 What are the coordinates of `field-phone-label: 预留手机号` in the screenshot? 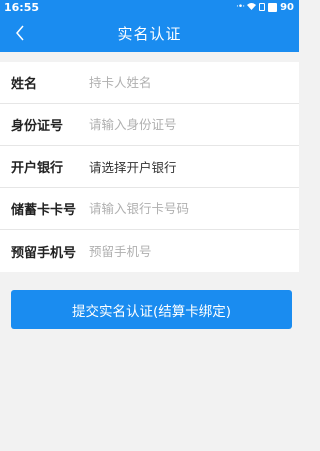 It's located at (44, 253).